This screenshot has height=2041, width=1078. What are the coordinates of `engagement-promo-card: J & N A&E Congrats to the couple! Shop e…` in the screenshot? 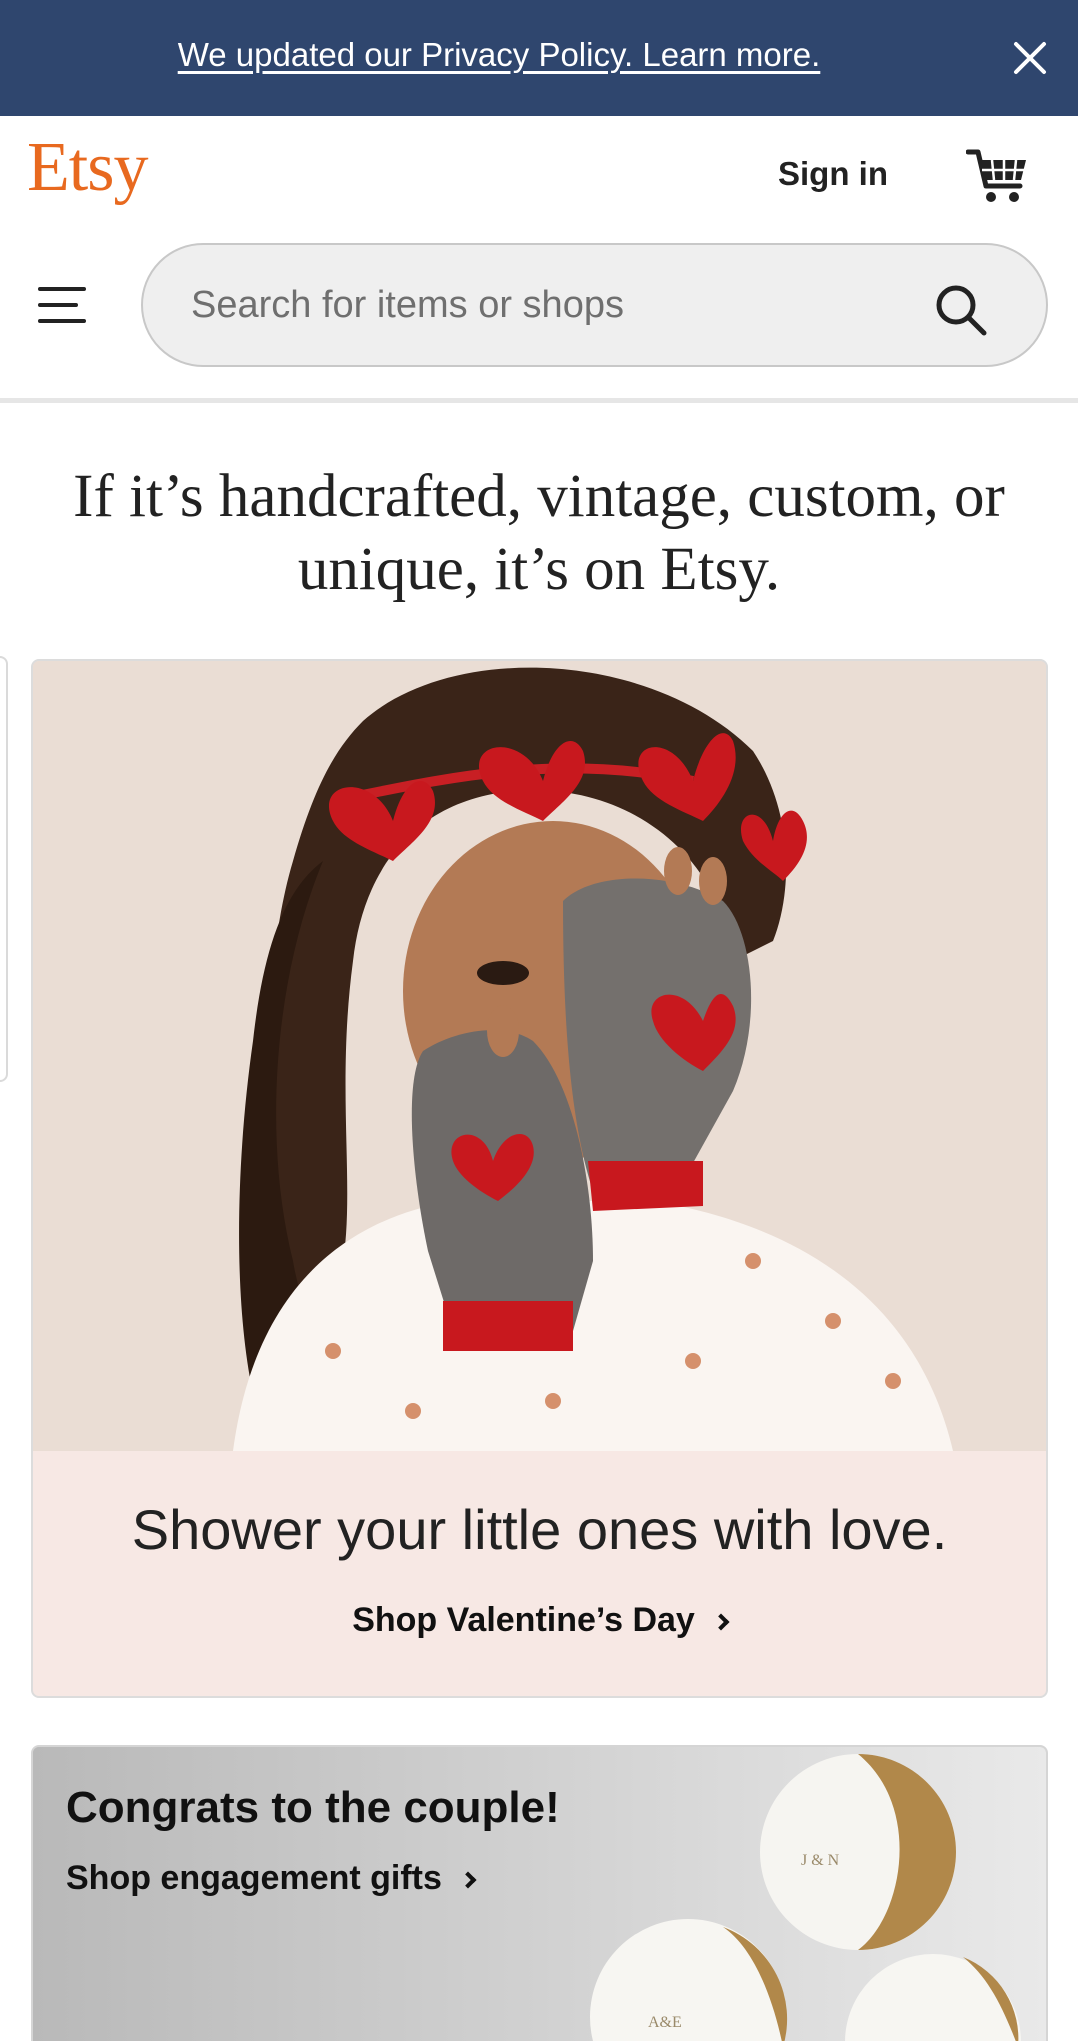 It's located at (539, 1893).